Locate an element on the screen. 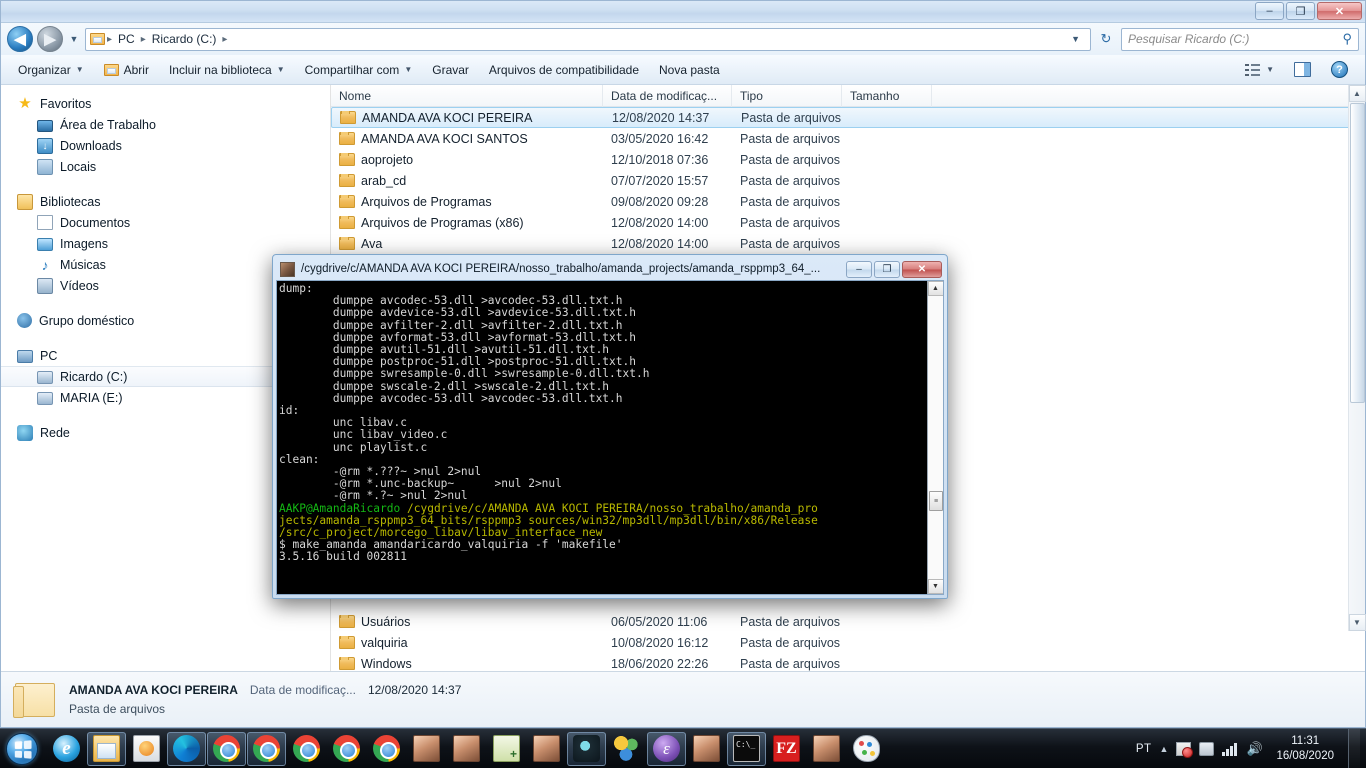  breadcrumb-ricardo-c: Ricardo (C:) is located at coordinates (184, 39).